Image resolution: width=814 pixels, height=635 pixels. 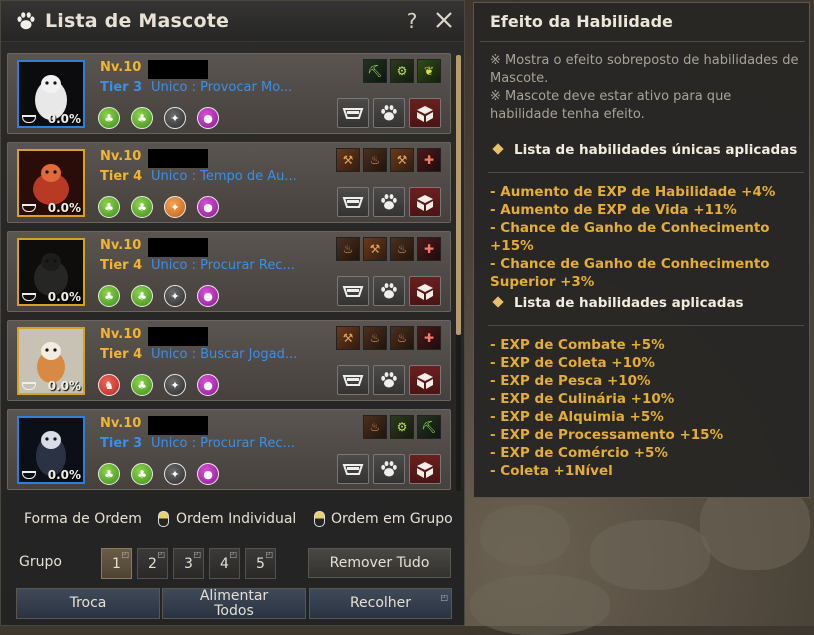 I want to click on scrollbar, so click(x=458, y=273).